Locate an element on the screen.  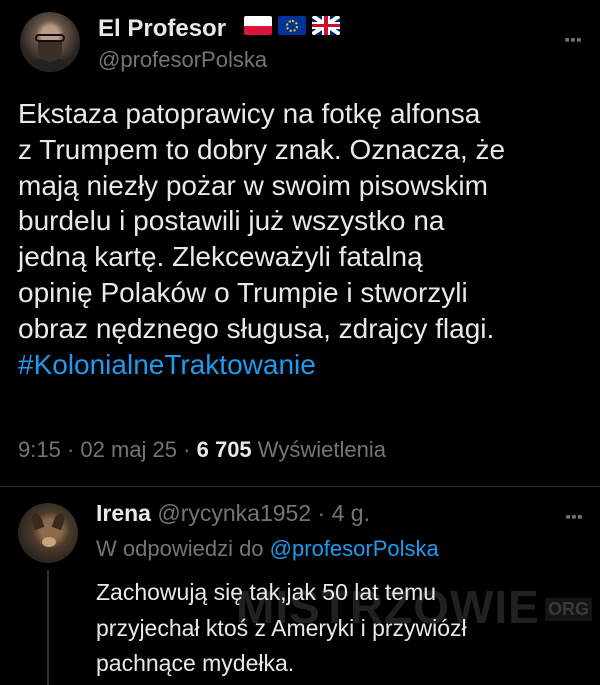
hashtag-link: #KolonialneTraktowanie is located at coordinates (167, 364).